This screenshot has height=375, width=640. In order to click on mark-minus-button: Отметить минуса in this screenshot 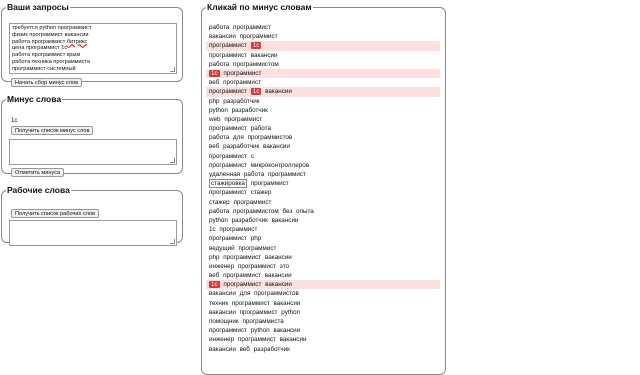, I will do `click(38, 172)`.